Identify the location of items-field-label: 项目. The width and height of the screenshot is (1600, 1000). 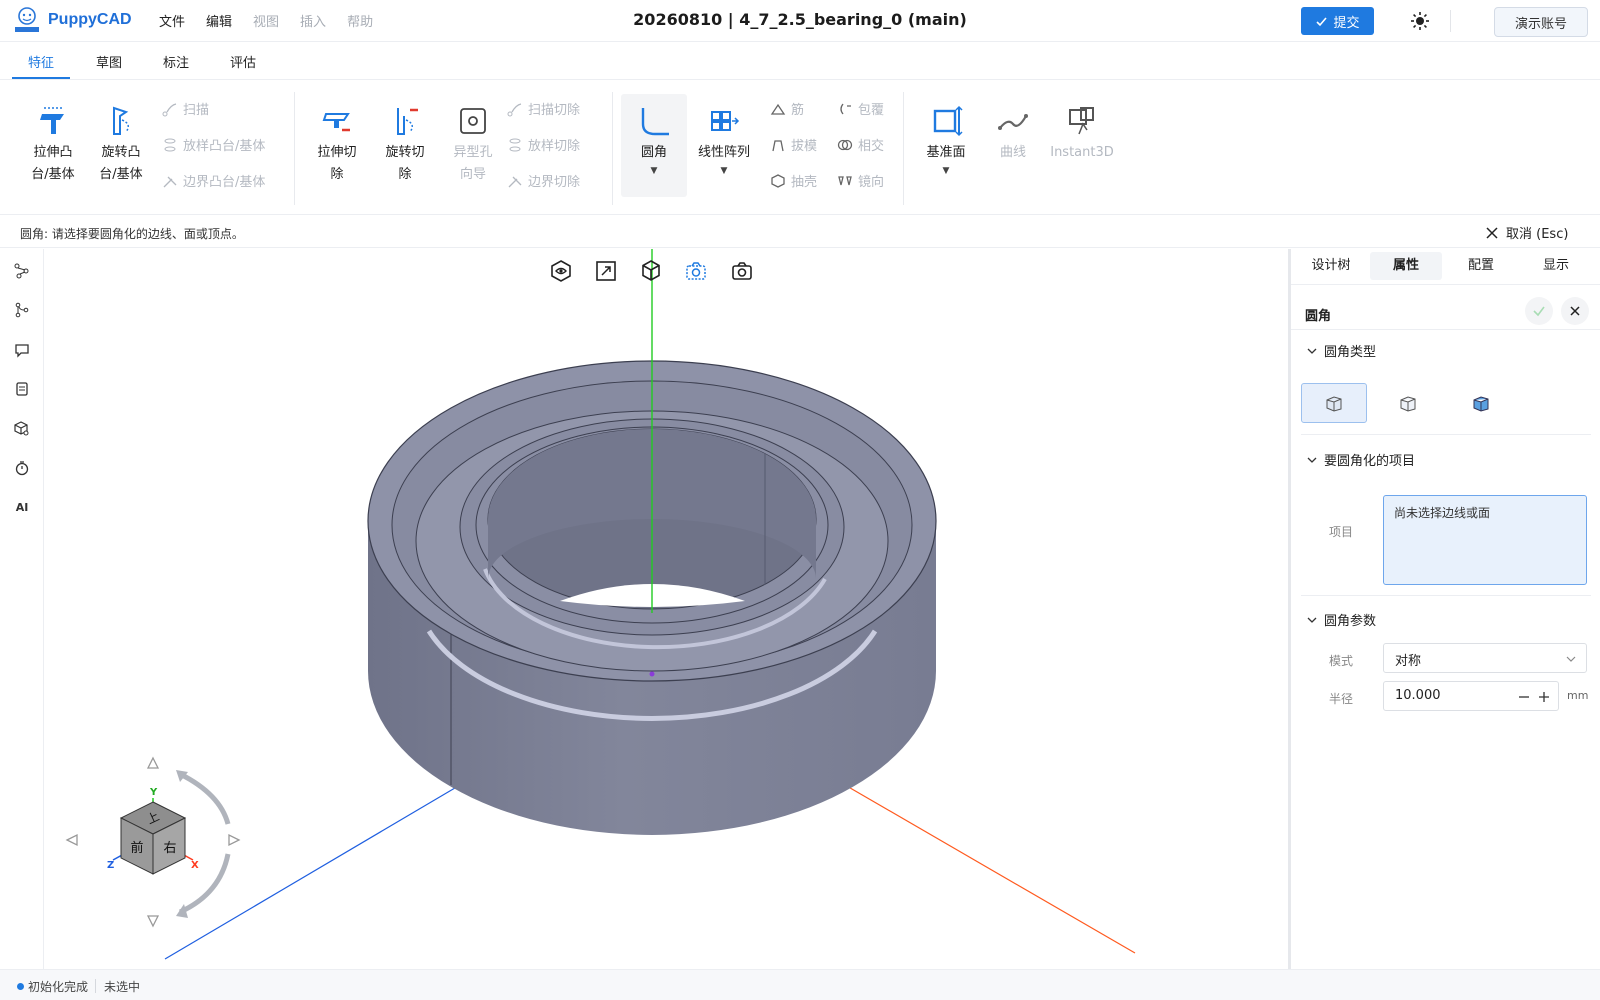
(1341, 532).